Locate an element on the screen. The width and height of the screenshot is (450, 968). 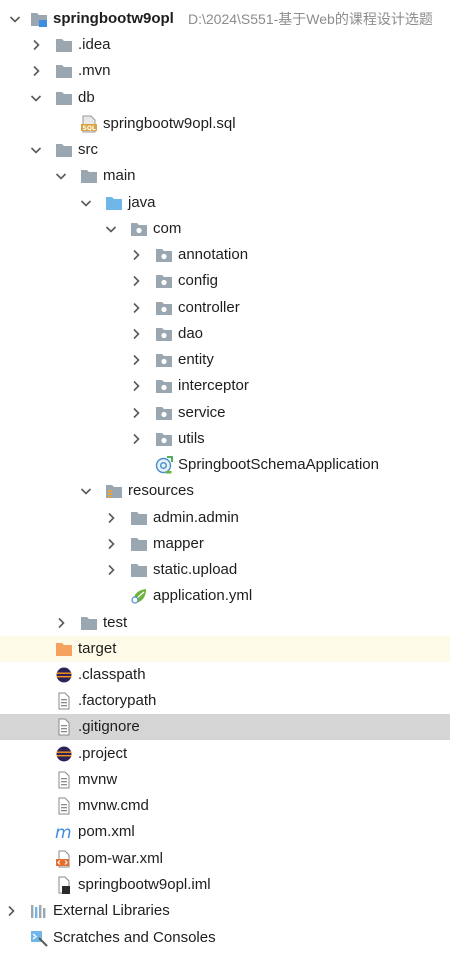
tree-row-dao: dao is located at coordinates (225, 334).